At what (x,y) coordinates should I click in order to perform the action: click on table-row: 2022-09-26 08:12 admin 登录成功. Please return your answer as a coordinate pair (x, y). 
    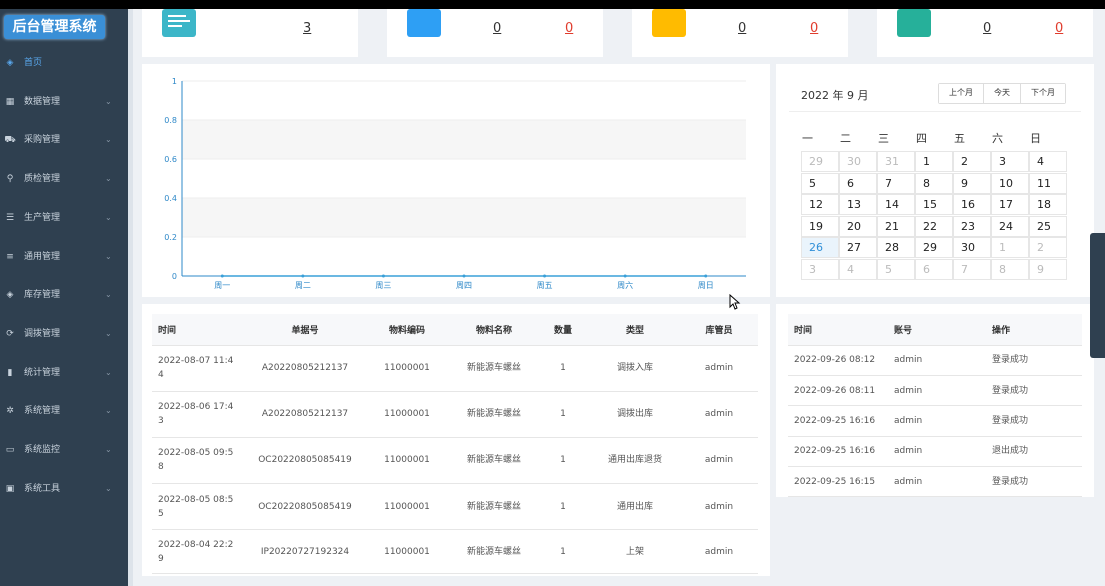
    Looking at the image, I should click on (935, 360).